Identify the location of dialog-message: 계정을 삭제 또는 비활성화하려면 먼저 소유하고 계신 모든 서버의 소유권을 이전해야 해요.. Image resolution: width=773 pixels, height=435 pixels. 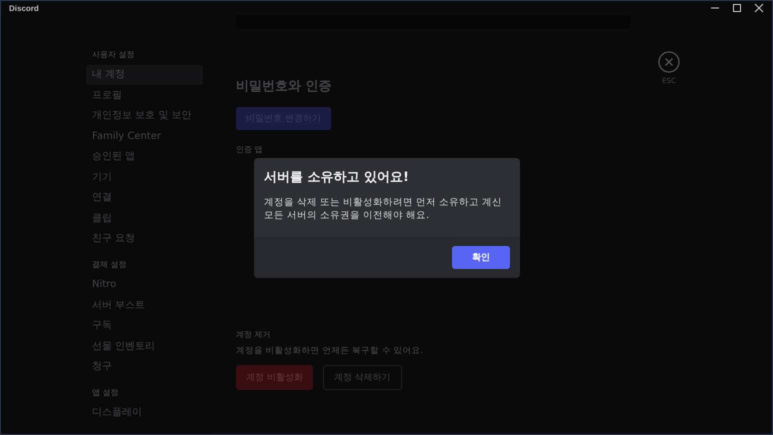
(384, 209).